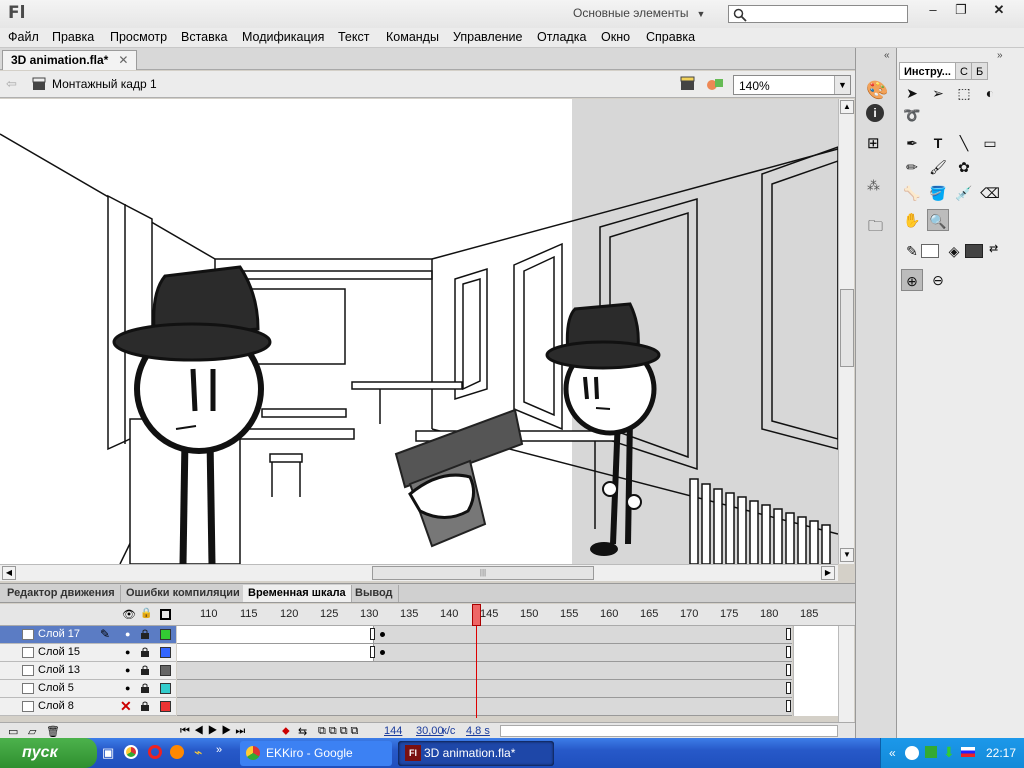 The height and width of the screenshot is (768, 1024). I want to click on scroll-thumb, so click(847, 328).